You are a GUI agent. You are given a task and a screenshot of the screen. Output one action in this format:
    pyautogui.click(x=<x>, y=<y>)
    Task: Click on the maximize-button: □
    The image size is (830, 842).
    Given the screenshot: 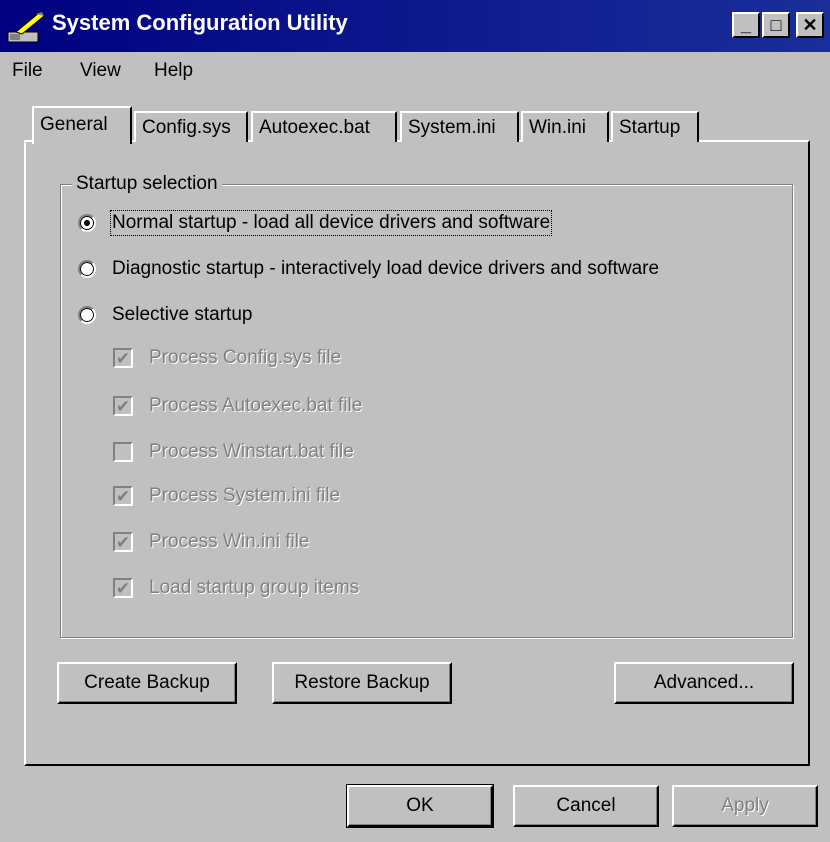 What is the action you would take?
    pyautogui.click(x=776, y=25)
    